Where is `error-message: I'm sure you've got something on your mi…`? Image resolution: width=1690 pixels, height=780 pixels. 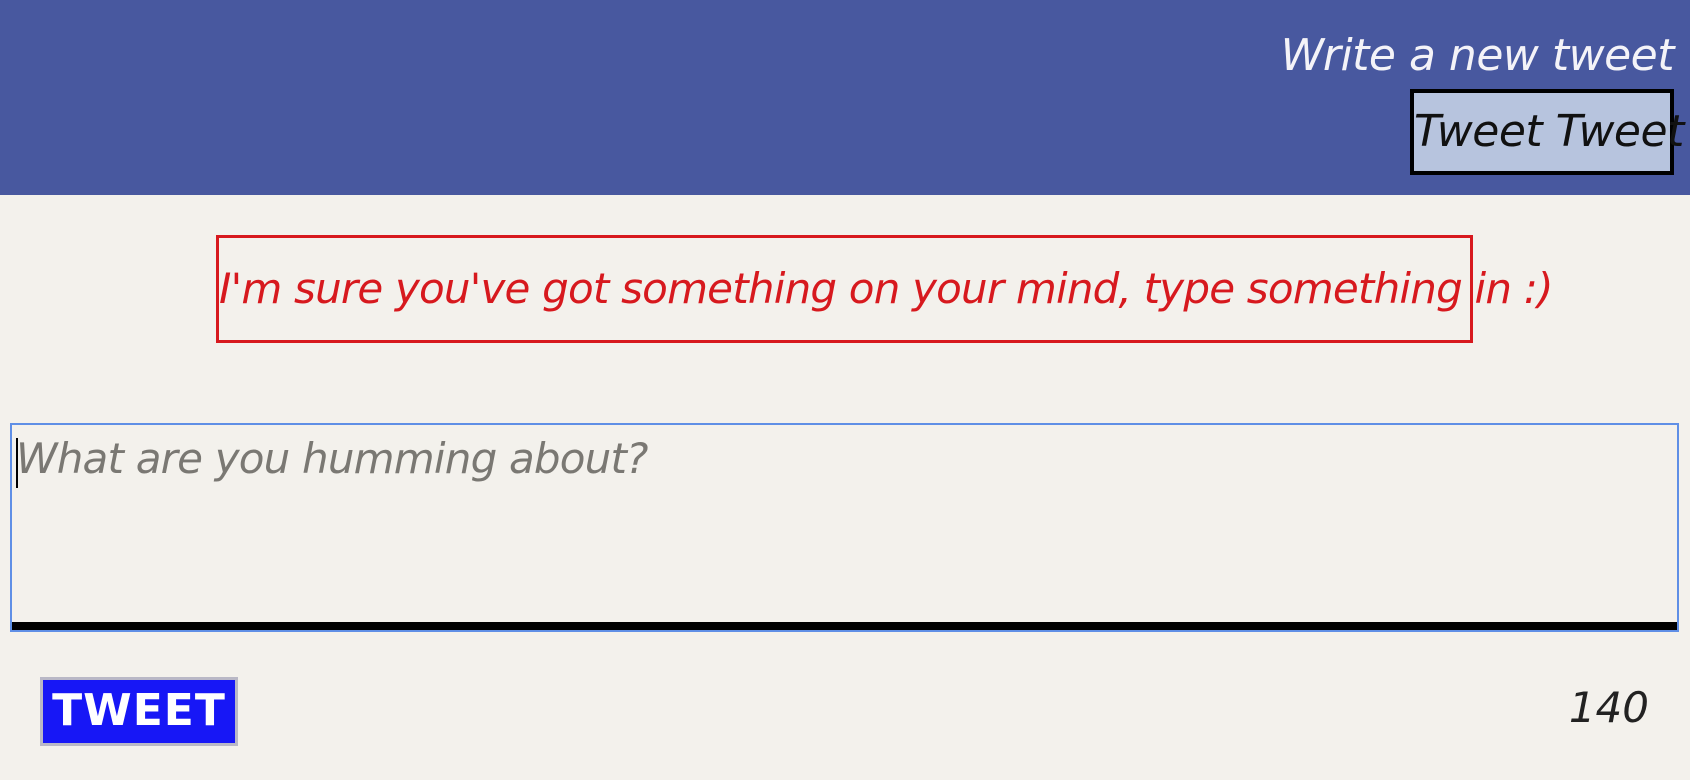 error-message: I'm sure you've got something on your mi… is located at coordinates (885, 289).